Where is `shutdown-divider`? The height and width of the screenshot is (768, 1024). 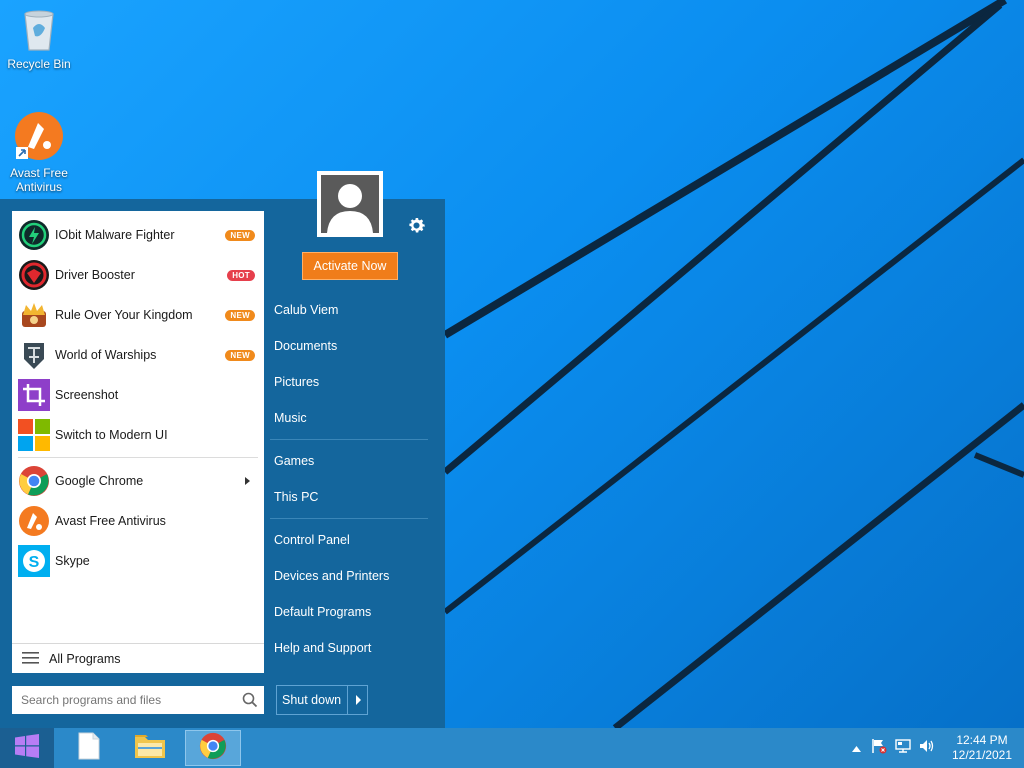 shutdown-divider is located at coordinates (347, 700).